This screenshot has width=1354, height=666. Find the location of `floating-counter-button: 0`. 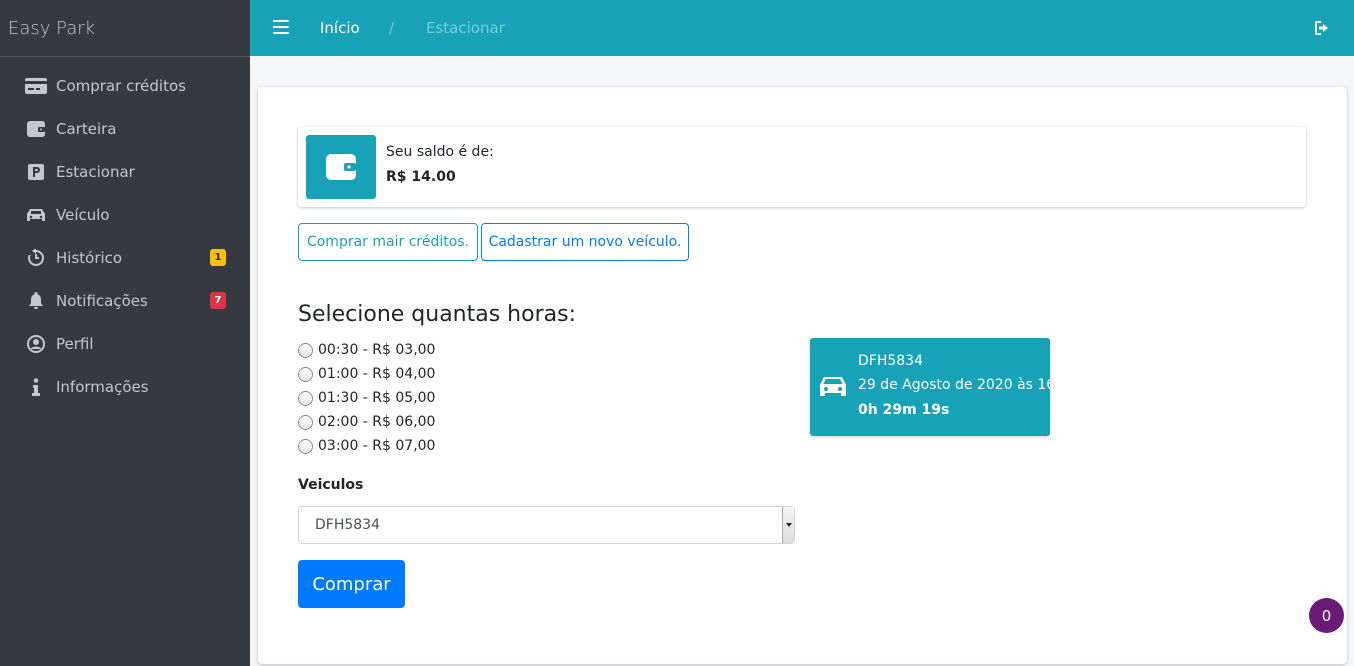

floating-counter-button: 0 is located at coordinates (1326, 615).